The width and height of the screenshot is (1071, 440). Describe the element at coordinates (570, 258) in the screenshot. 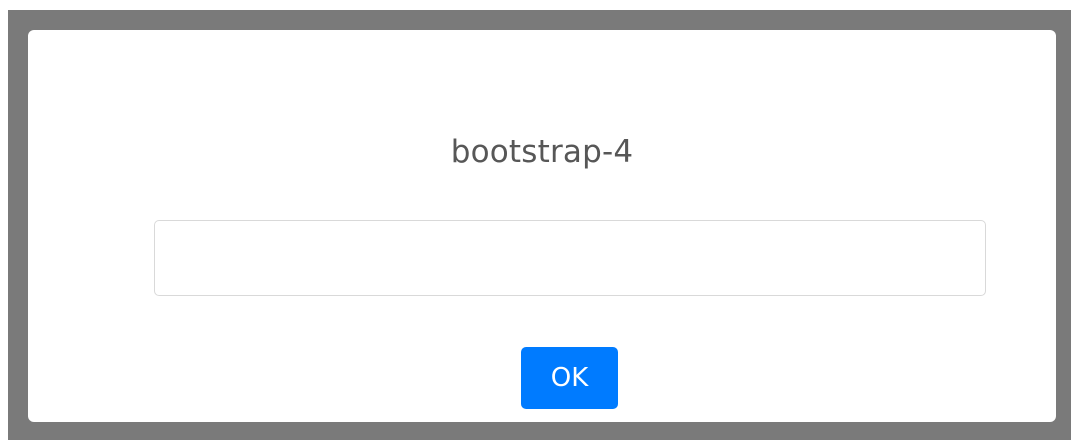

I see `prompt-input` at that location.